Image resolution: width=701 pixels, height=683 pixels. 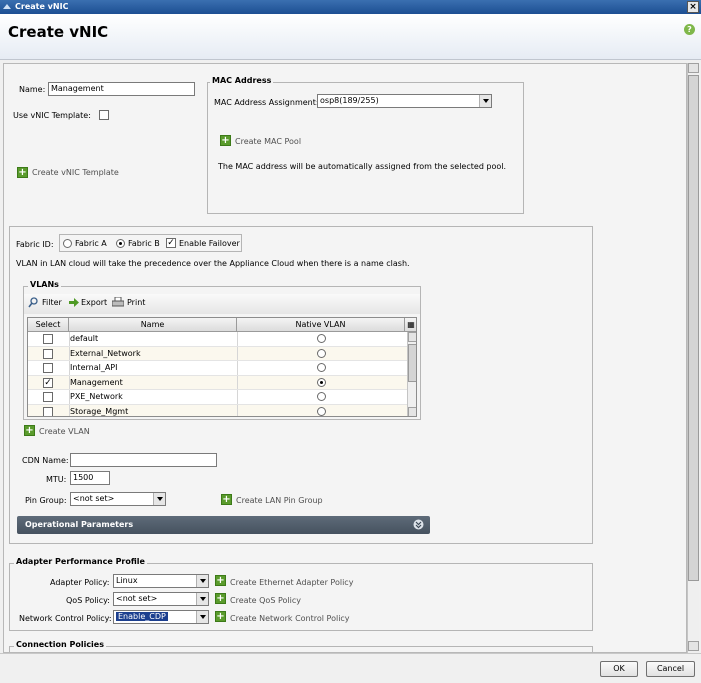 What do you see at coordinates (99, 411) in the screenshot?
I see `vlan-name: Storage_Mgmt` at bounding box center [99, 411].